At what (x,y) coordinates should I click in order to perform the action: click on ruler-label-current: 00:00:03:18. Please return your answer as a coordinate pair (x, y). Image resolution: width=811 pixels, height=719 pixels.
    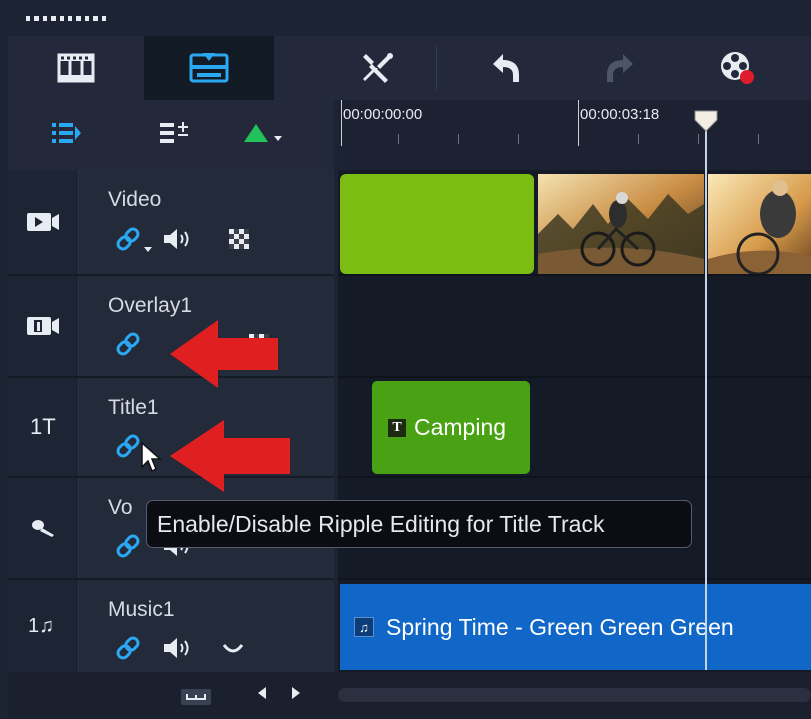
    Looking at the image, I should click on (620, 114).